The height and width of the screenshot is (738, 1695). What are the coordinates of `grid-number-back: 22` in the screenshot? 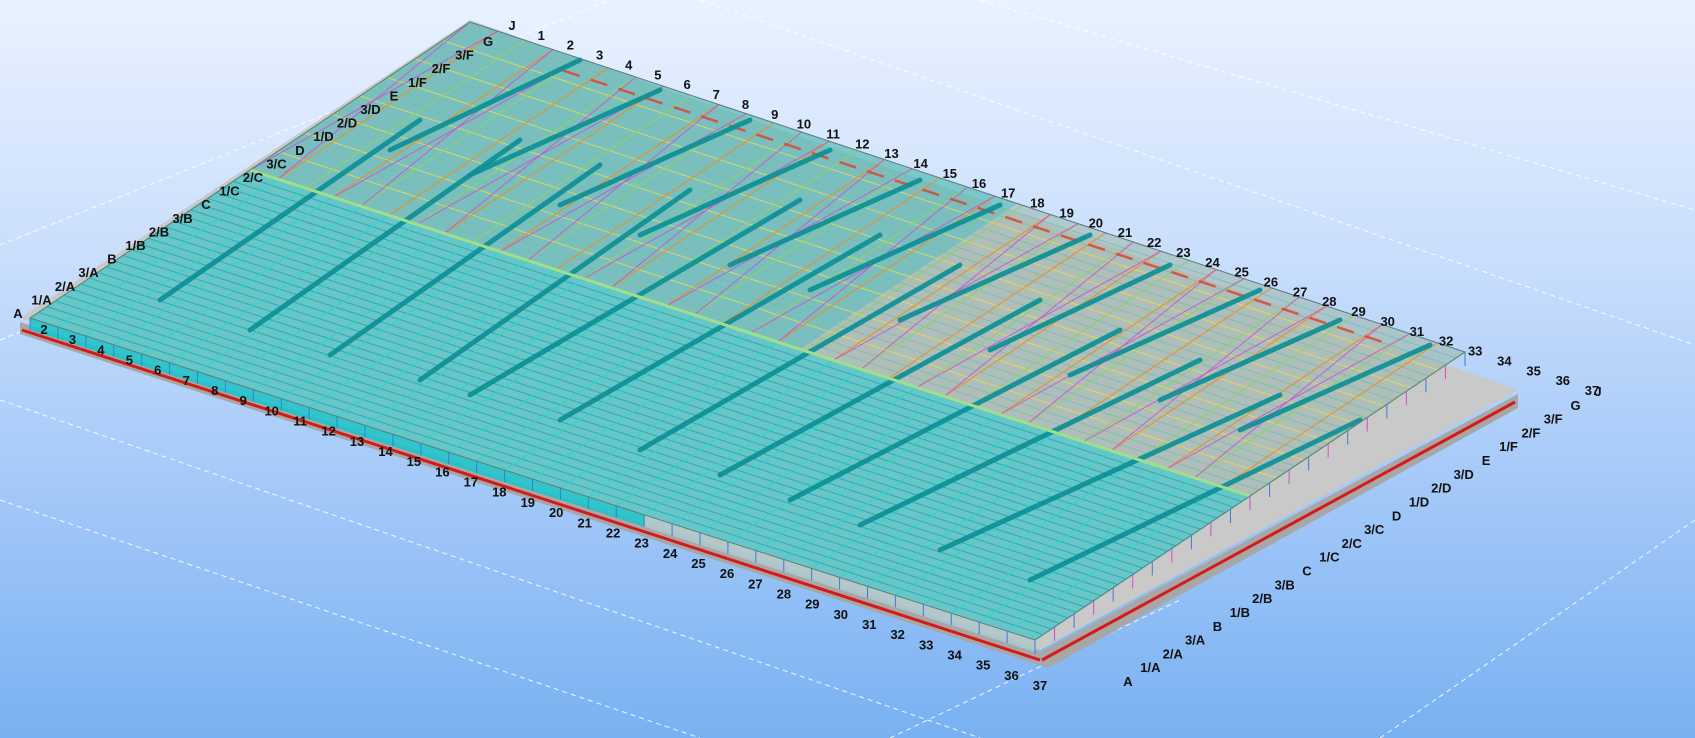 It's located at (1154, 242).